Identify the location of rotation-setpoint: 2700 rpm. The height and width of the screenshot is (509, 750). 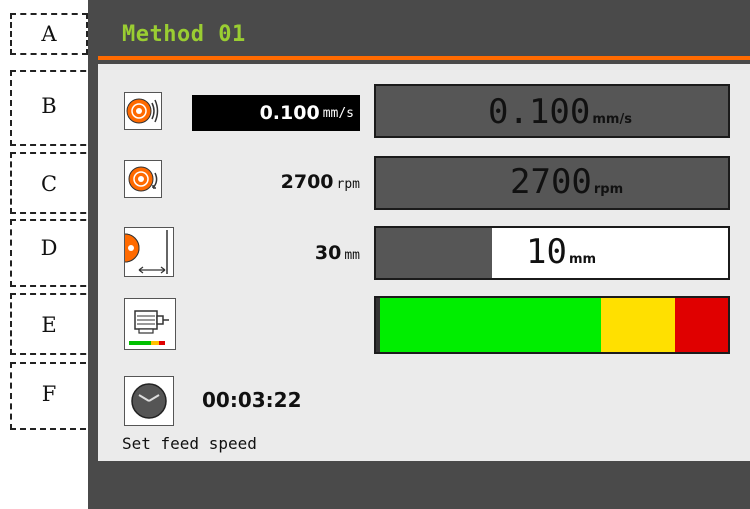
(280, 182).